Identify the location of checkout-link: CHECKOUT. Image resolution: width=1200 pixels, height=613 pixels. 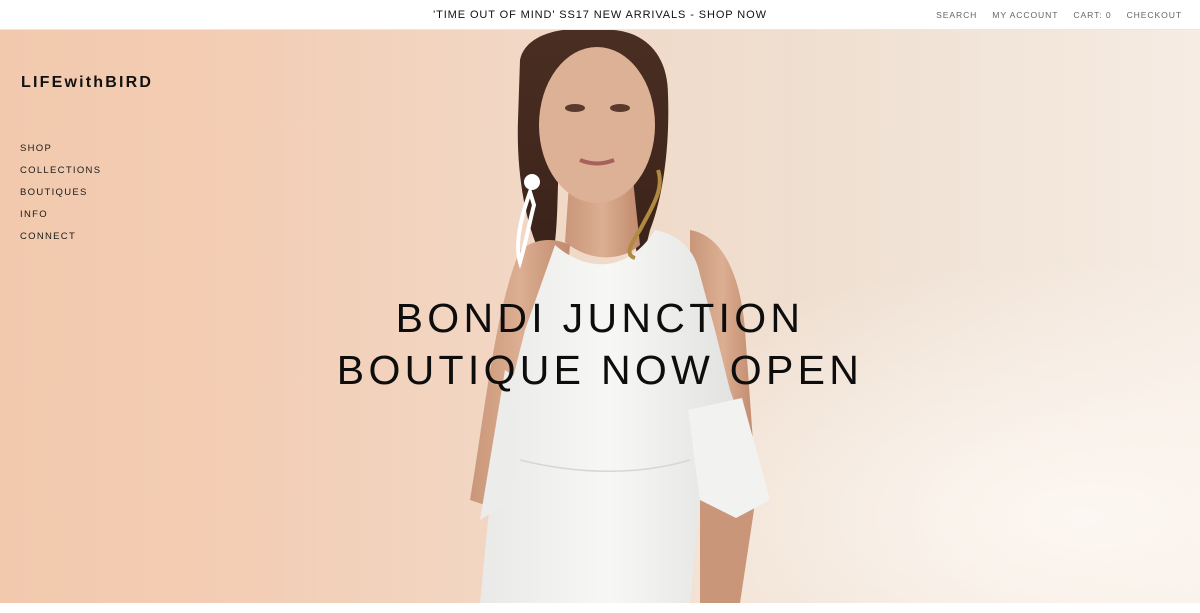
(1154, 15).